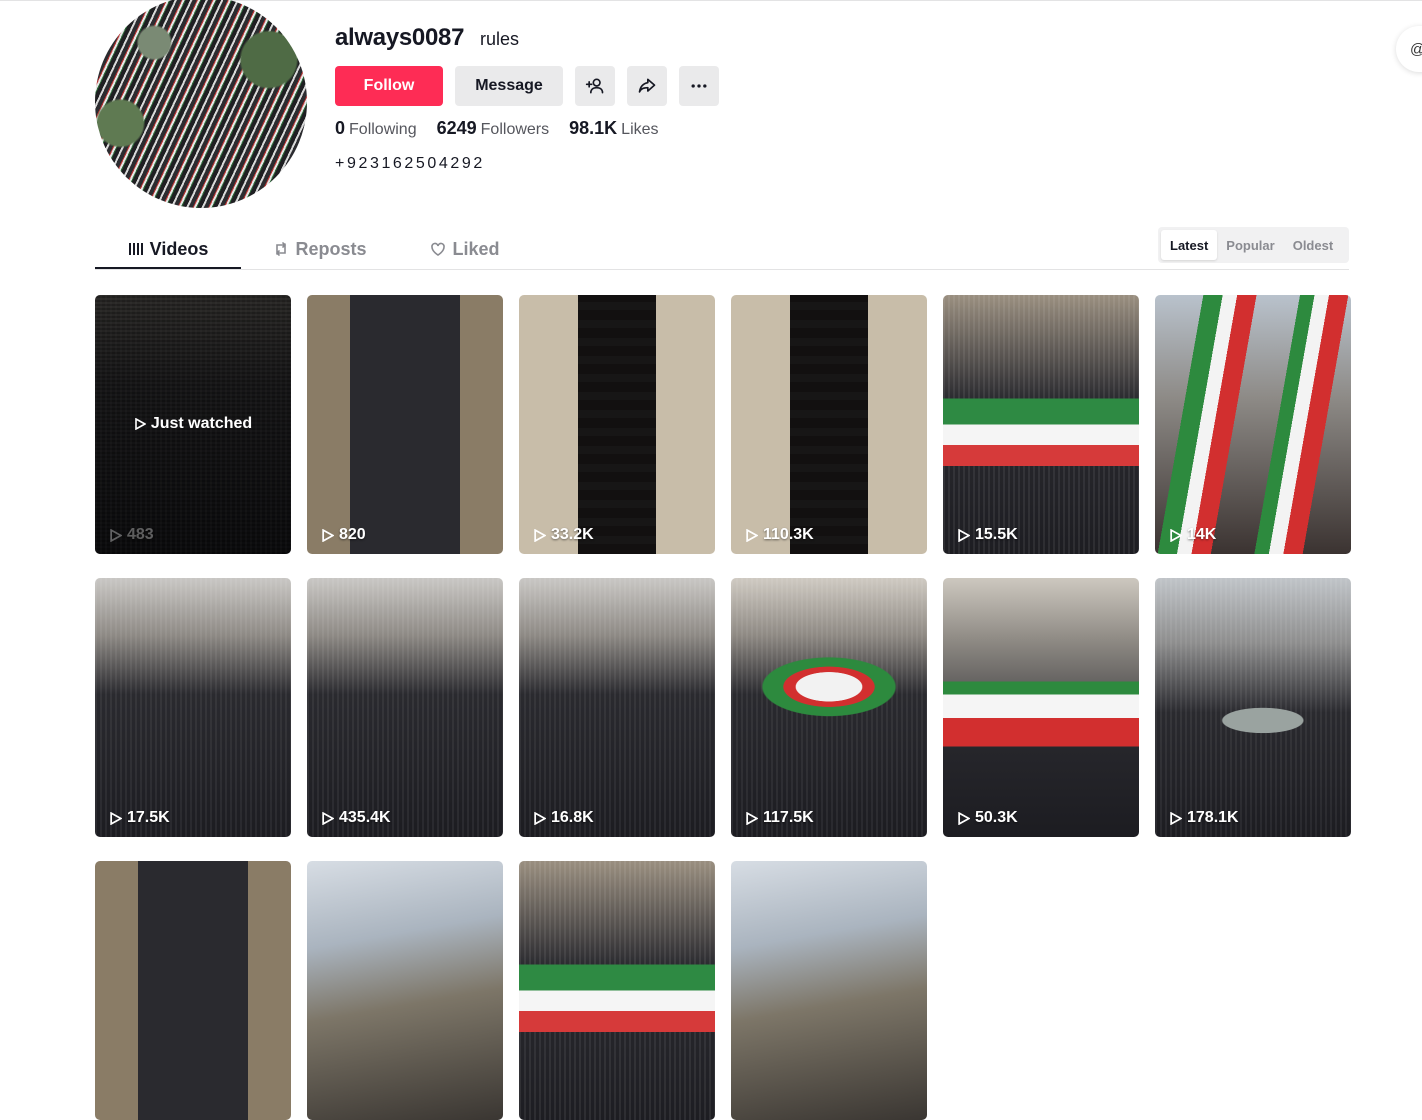 This screenshot has width=1422, height=1120. What do you see at coordinates (563, 535) in the screenshot?
I see `view-count: 33.2K` at bounding box center [563, 535].